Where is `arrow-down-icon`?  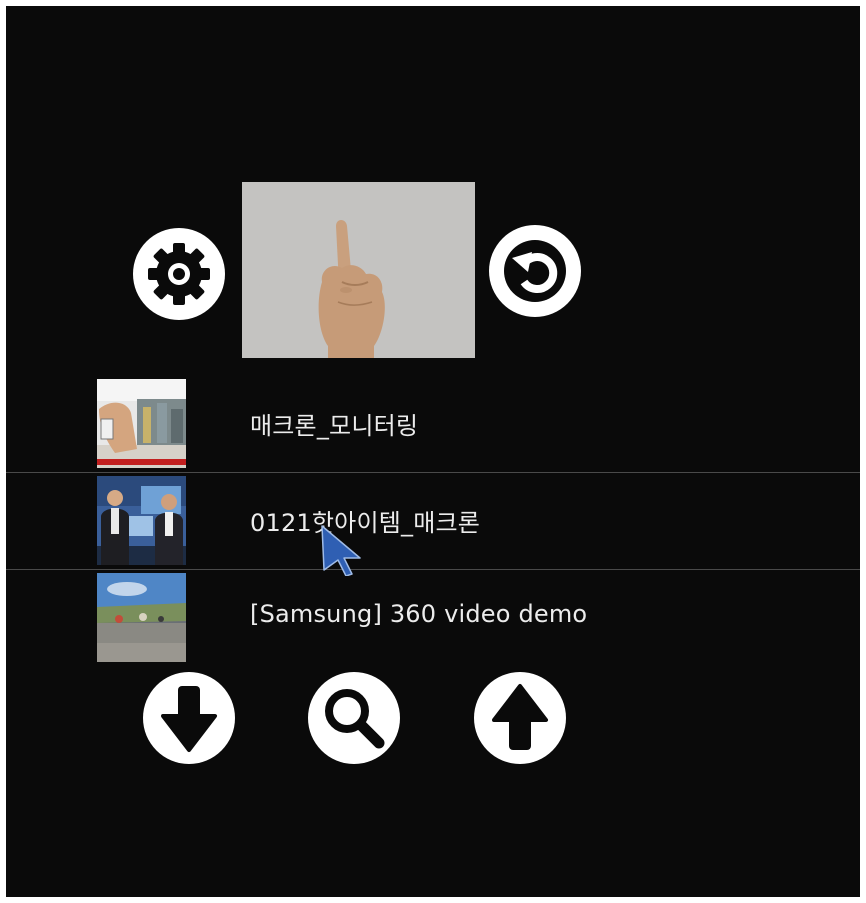
arrow-down-icon is located at coordinates (189, 719).